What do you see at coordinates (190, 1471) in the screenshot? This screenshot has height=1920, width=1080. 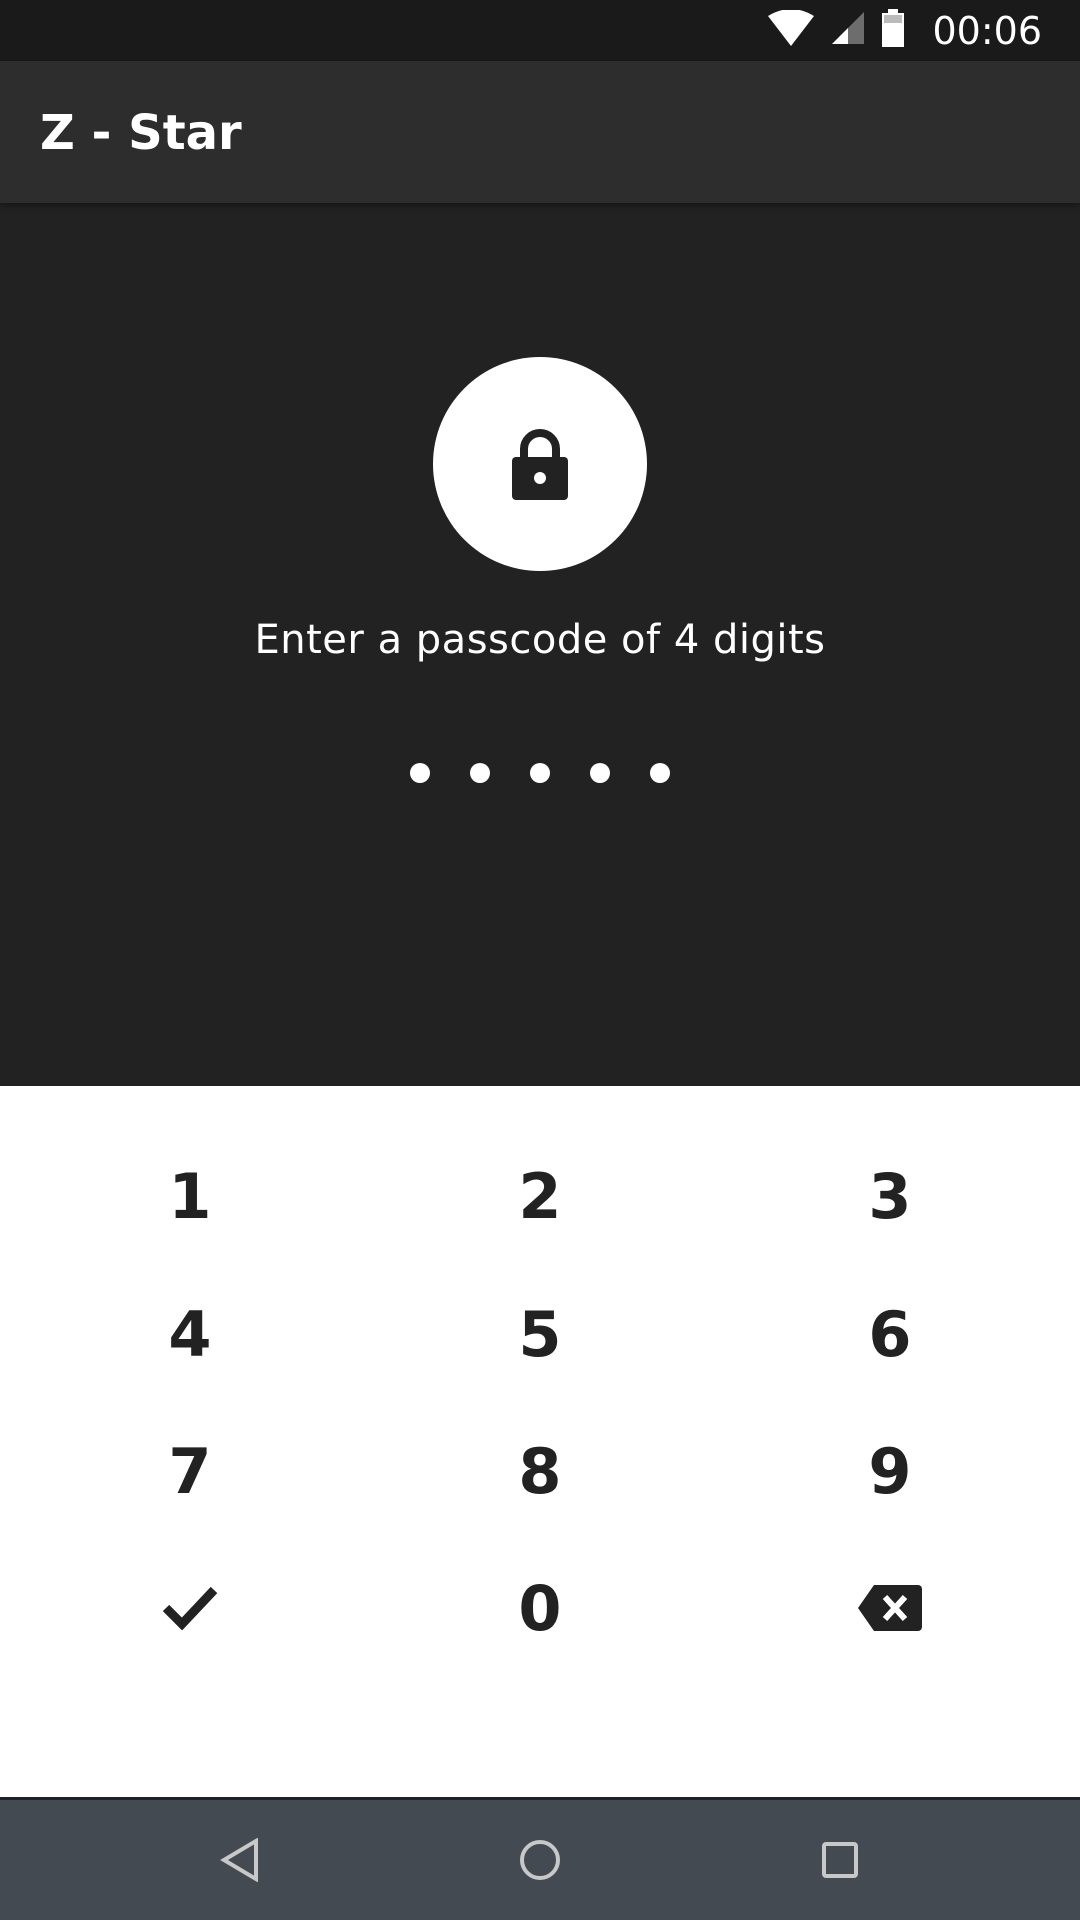 I see `key-7: 7` at bounding box center [190, 1471].